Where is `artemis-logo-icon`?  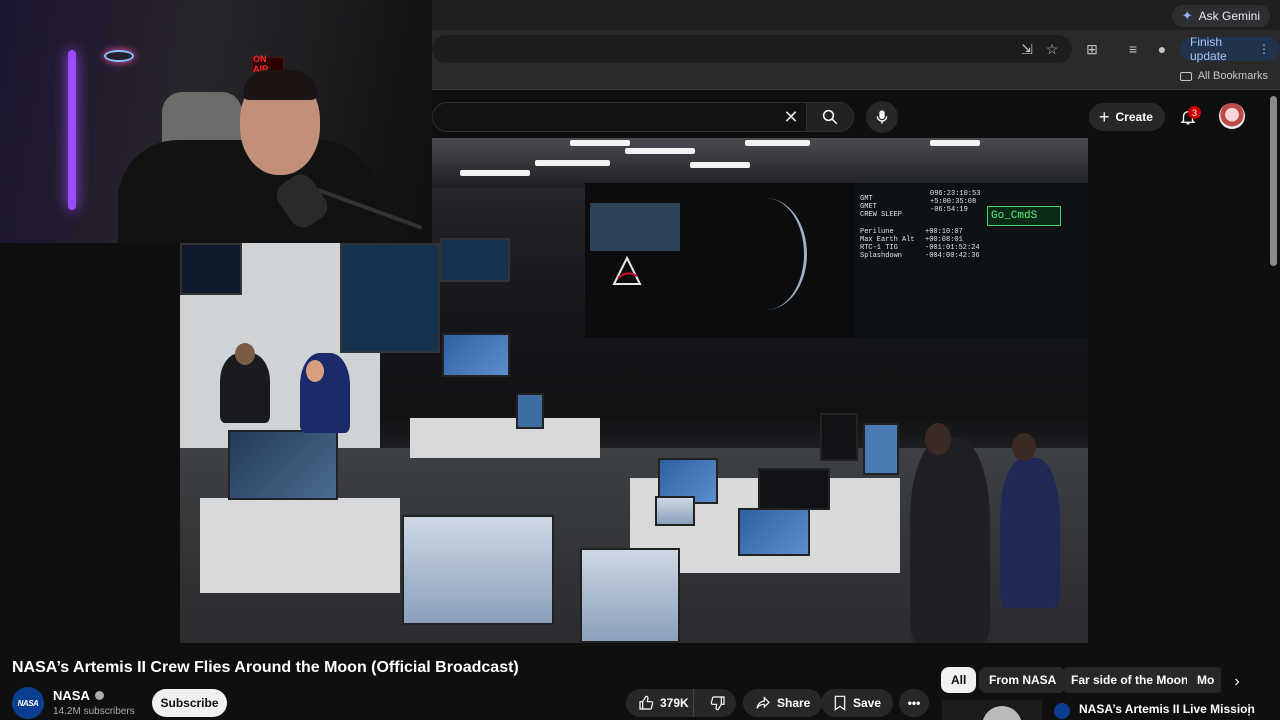 artemis-logo-icon is located at coordinates (627, 270).